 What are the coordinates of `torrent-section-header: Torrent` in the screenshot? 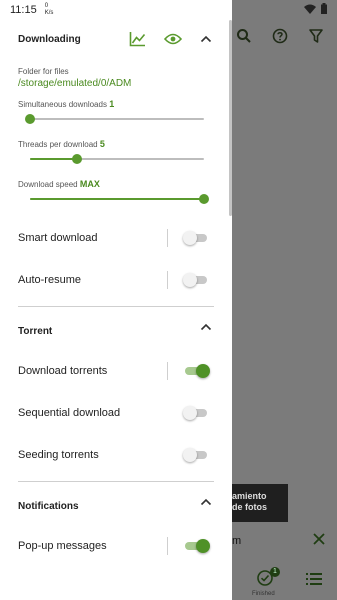 It's located at (116, 331).